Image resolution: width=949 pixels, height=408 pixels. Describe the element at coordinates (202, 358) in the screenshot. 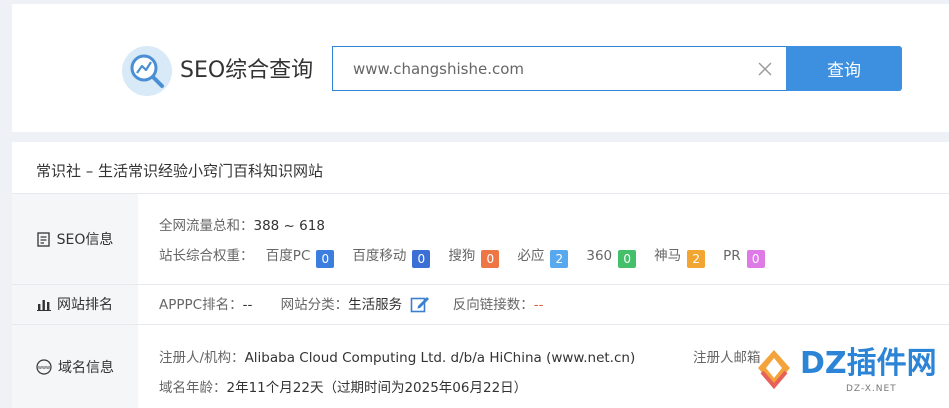

I see `registrant-label: 注册人/机构：` at that location.